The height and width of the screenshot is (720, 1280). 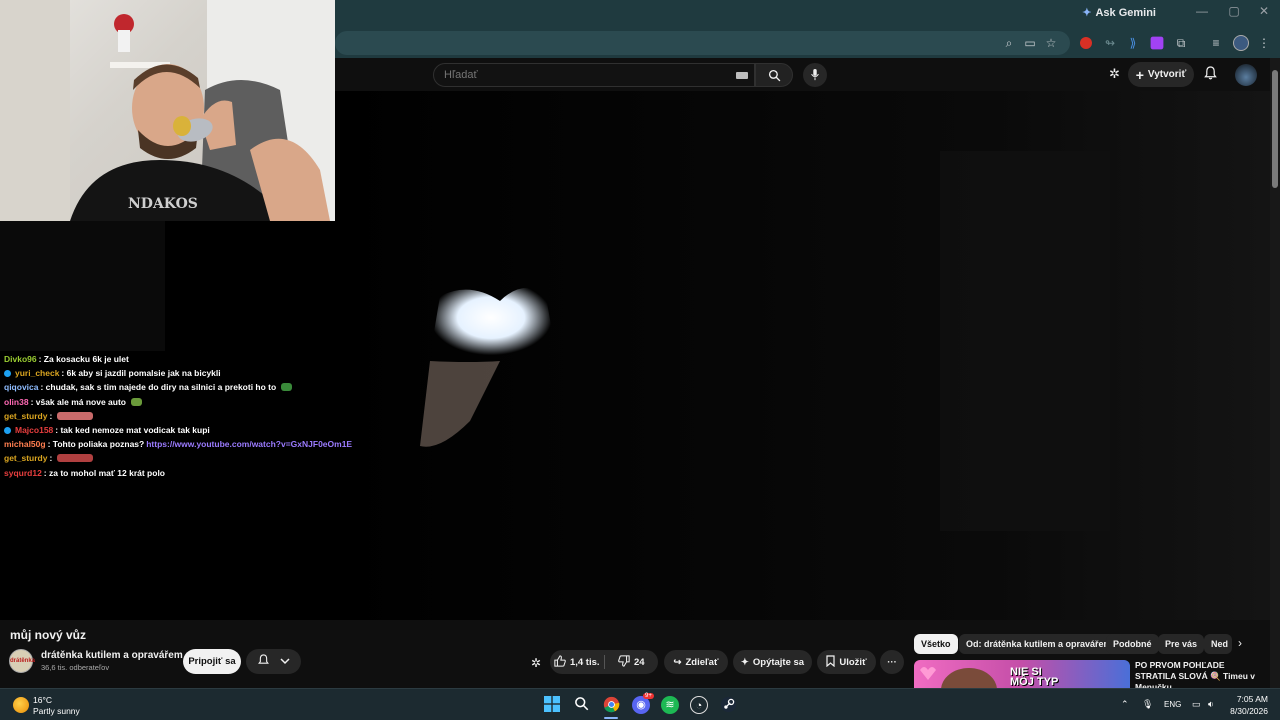 I want to click on taskbar-search-icon, so click(x=581, y=705).